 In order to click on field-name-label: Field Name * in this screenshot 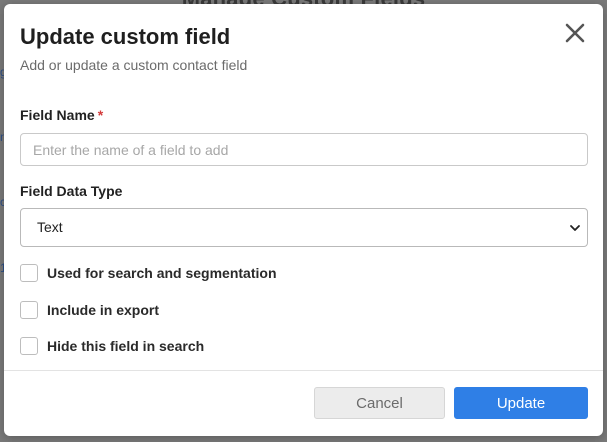, I will do `click(303, 115)`.